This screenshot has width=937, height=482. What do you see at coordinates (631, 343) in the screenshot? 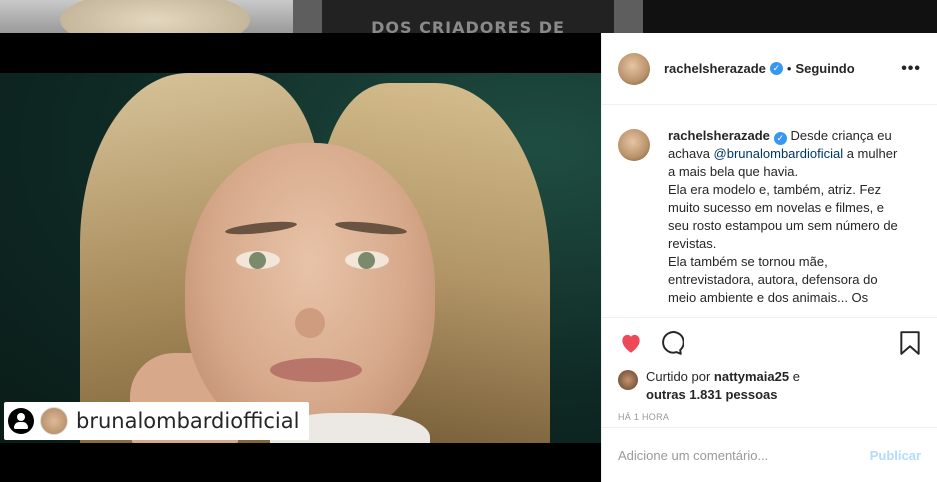
I see `heart-icon` at bounding box center [631, 343].